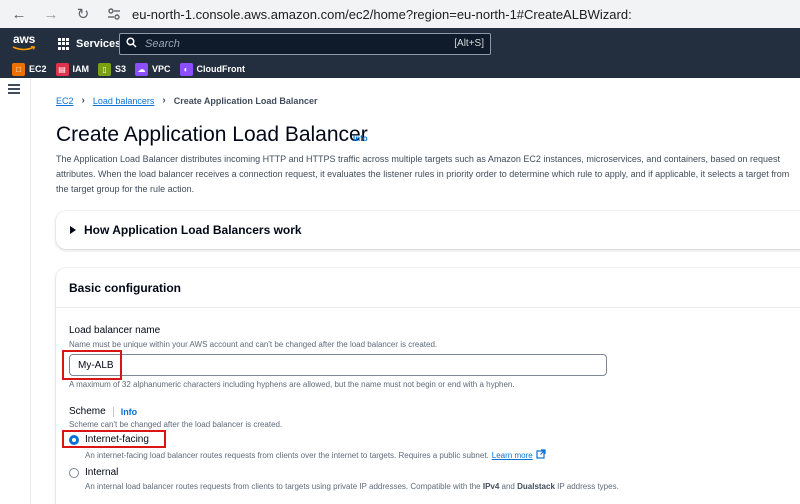  Describe the element at coordinates (129, 412) in the screenshot. I see `scheme-info-link: Info` at that location.